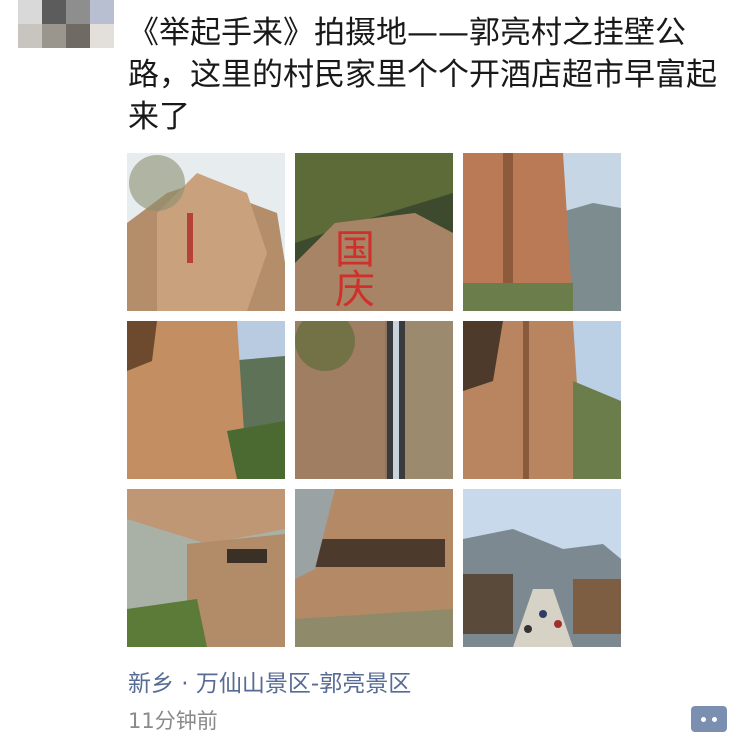 The width and height of the screenshot is (750, 756). I want to click on location-link: 新乡 · 万仙山景区-郭亮景区, so click(269, 681).